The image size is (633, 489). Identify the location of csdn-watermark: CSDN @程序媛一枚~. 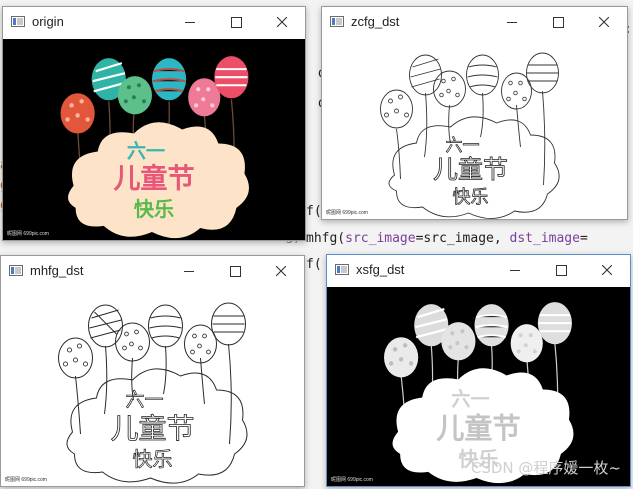
(545, 468).